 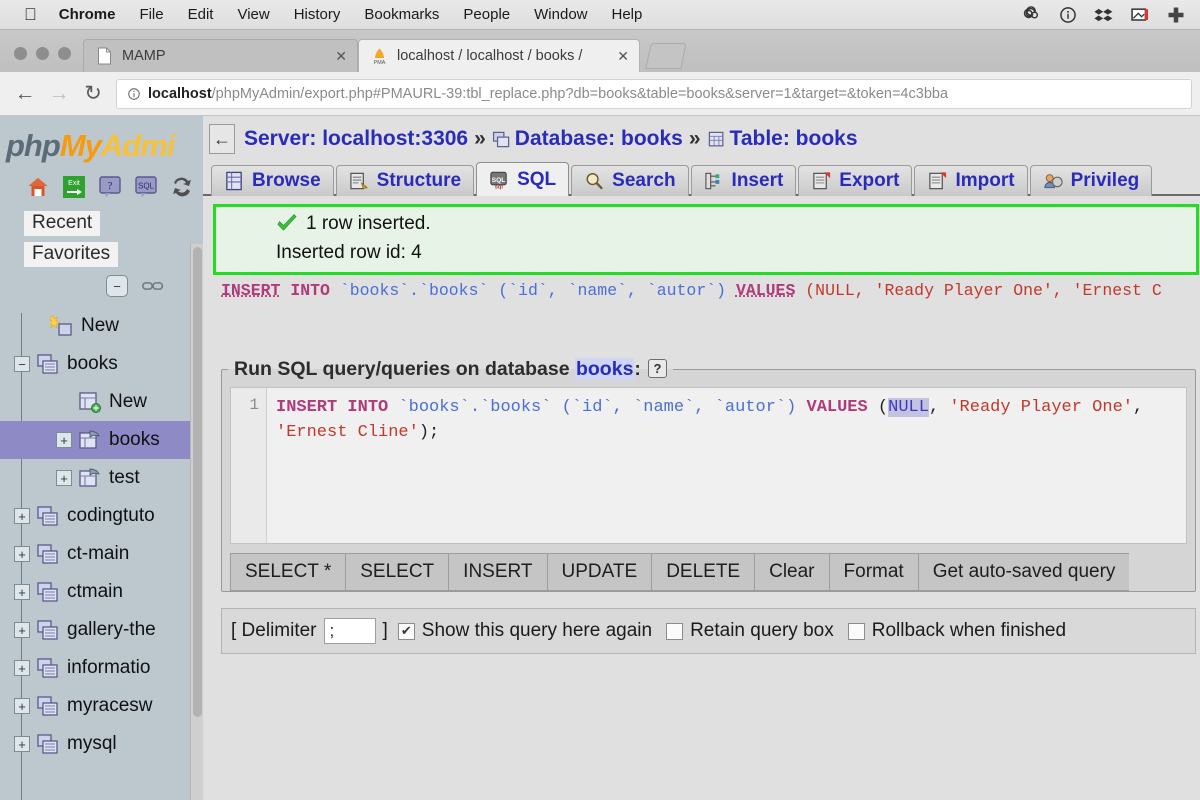 What do you see at coordinates (251, 290) in the screenshot?
I see `sql-keyword-insert: INSERT` at bounding box center [251, 290].